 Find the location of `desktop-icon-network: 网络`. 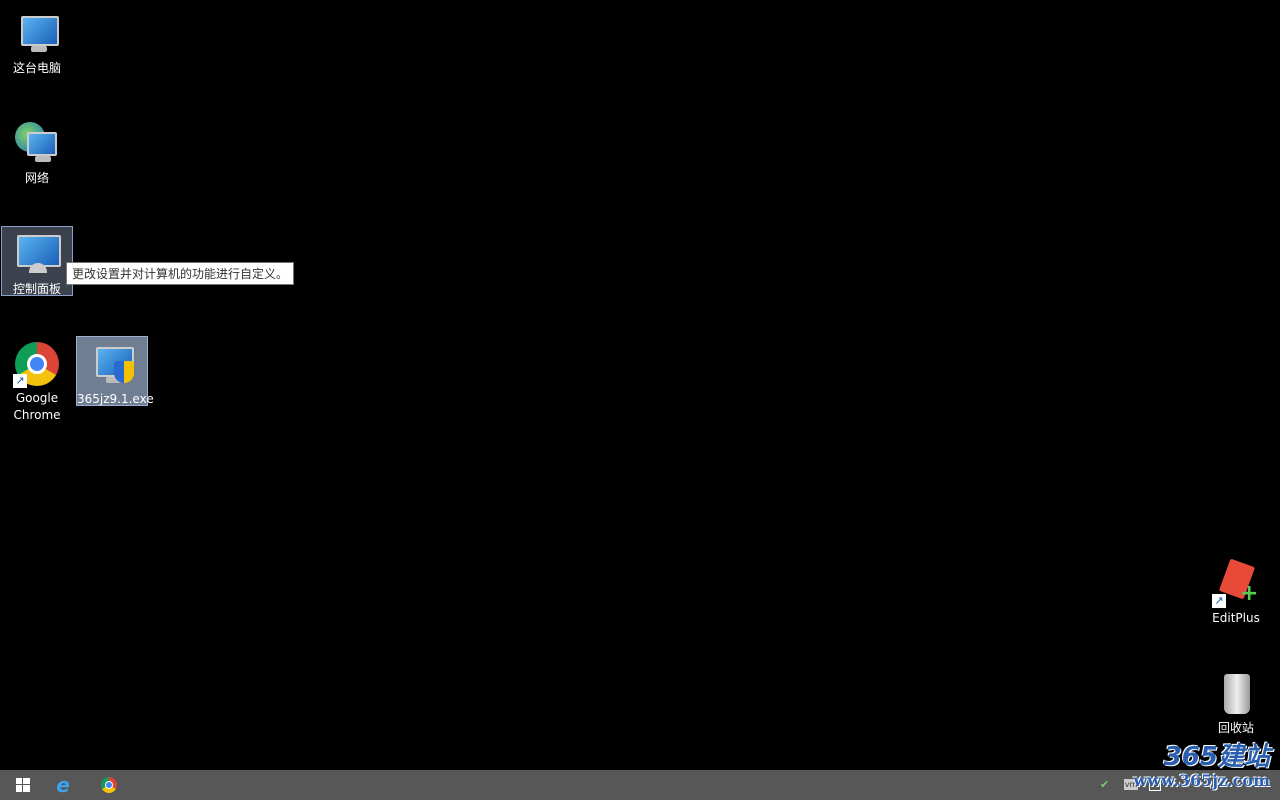

desktop-icon-network: 网络 is located at coordinates (37, 151).